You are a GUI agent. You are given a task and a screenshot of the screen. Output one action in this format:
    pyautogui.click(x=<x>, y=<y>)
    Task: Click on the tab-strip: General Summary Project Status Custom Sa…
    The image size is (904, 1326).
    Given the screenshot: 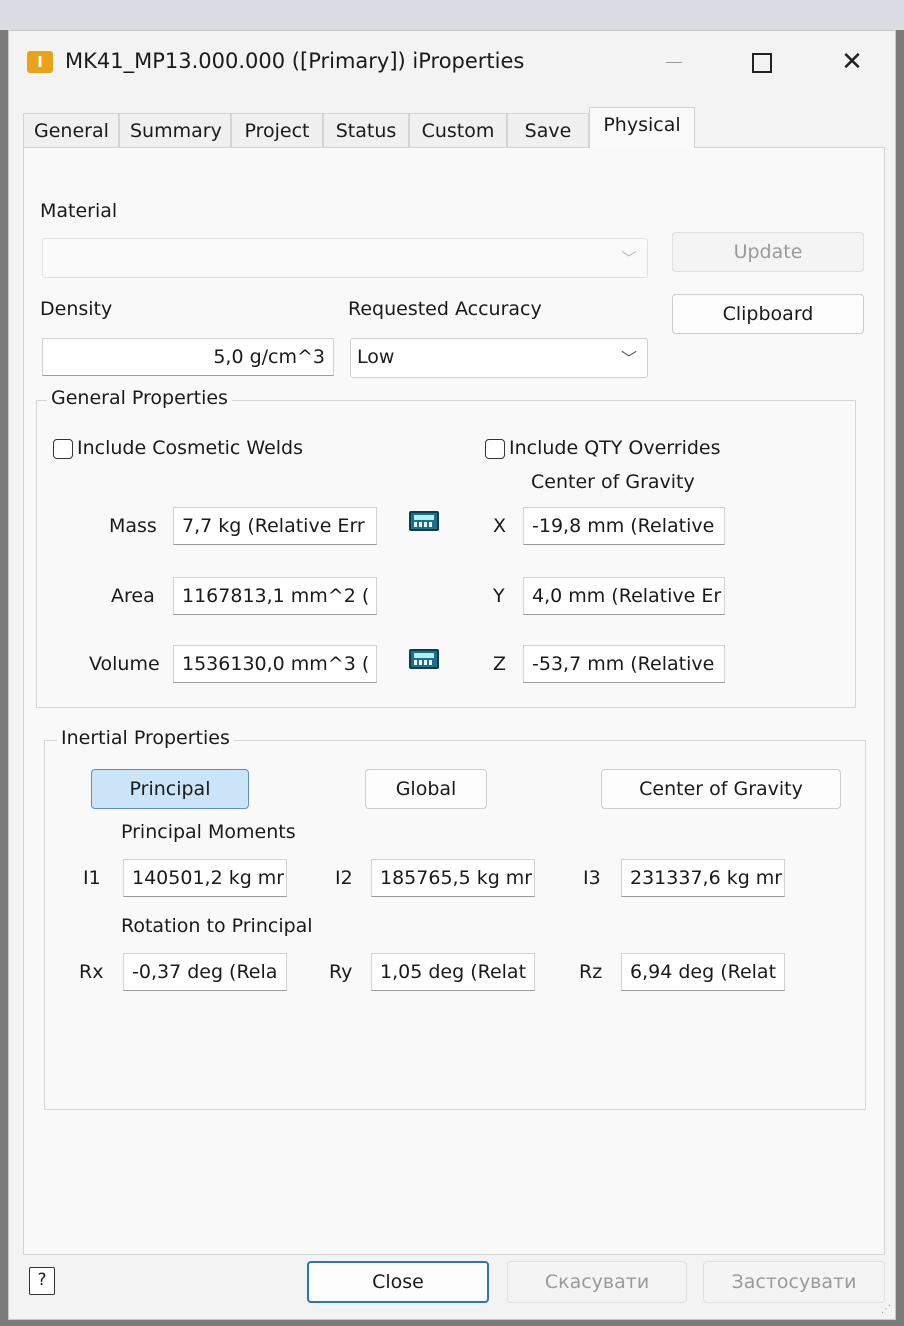 What is the action you would take?
    pyautogui.click(x=453, y=127)
    